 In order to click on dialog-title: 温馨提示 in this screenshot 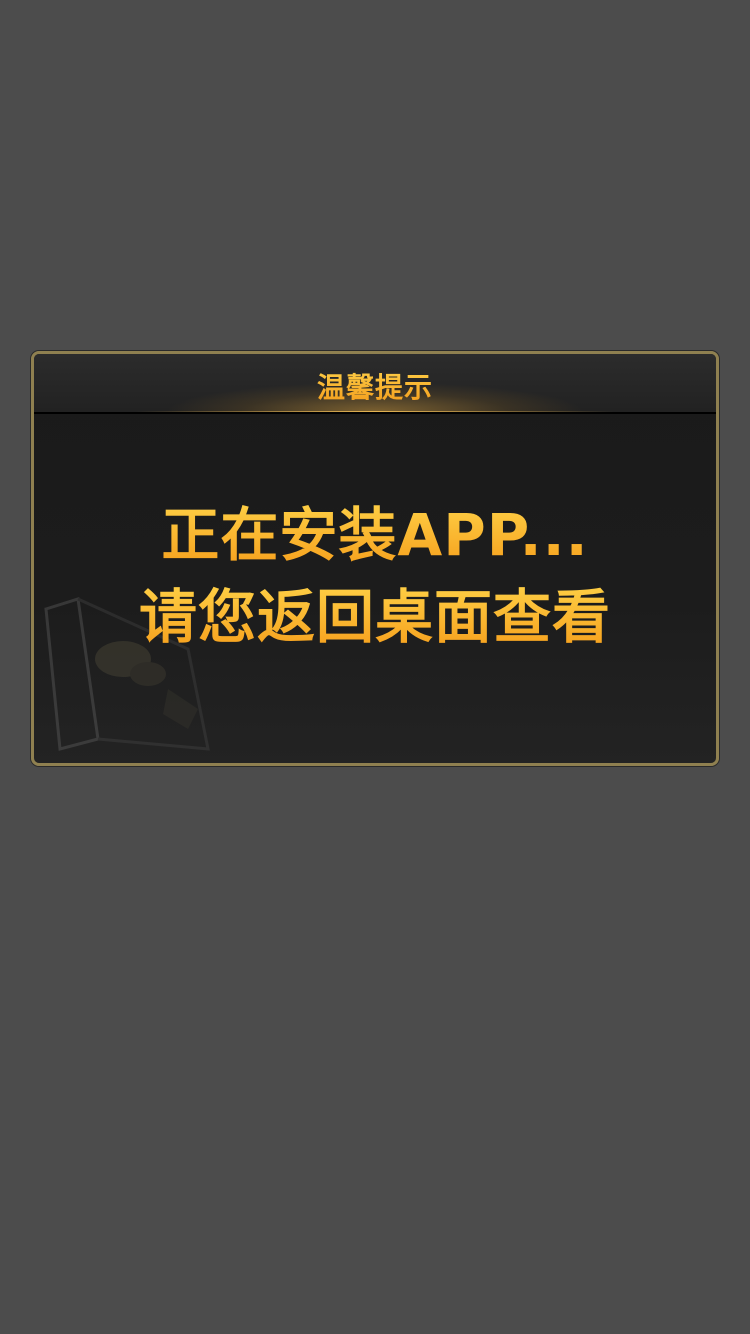, I will do `click(375, 386)`.